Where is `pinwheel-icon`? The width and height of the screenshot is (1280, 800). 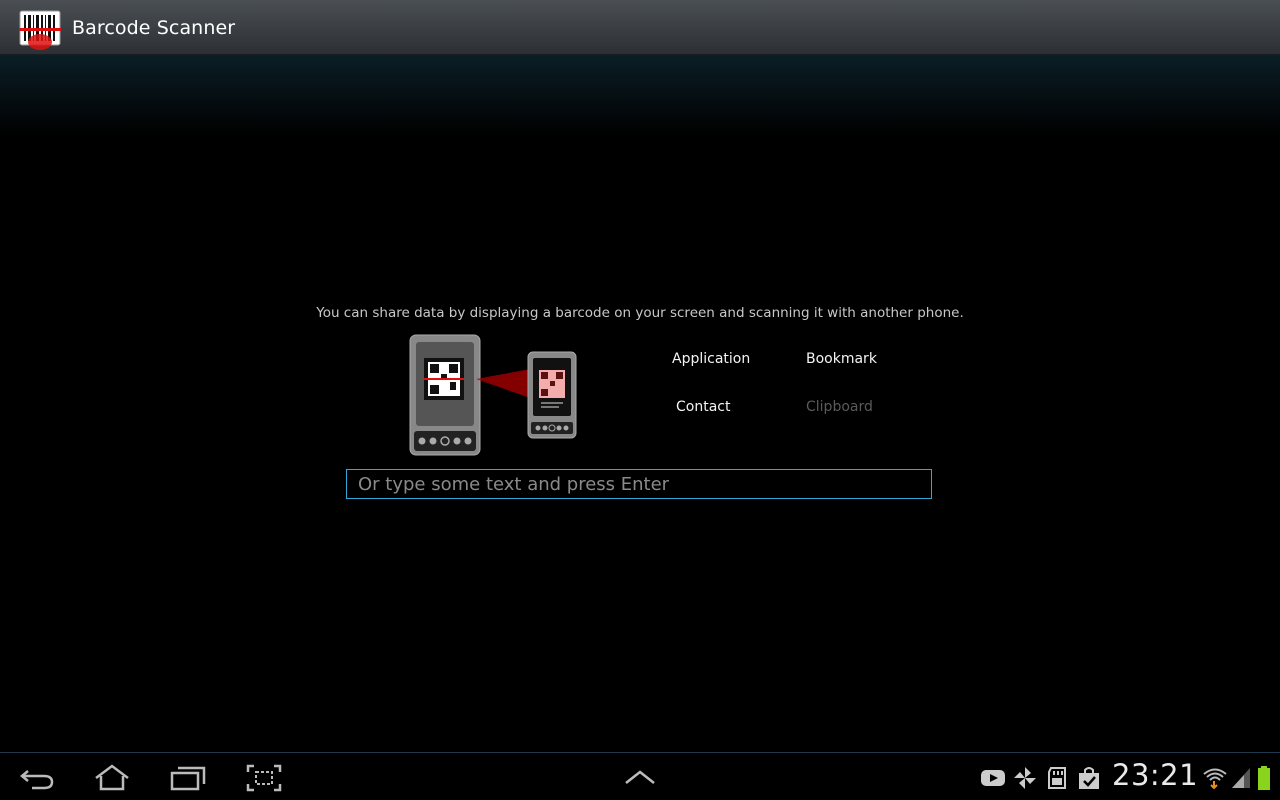
pinwheel-icon is located at coordinates (1025, 778).